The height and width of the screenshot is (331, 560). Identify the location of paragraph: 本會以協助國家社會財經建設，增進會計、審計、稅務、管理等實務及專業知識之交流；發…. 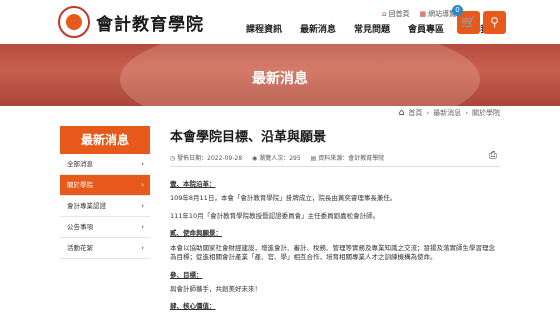
(332, 252).